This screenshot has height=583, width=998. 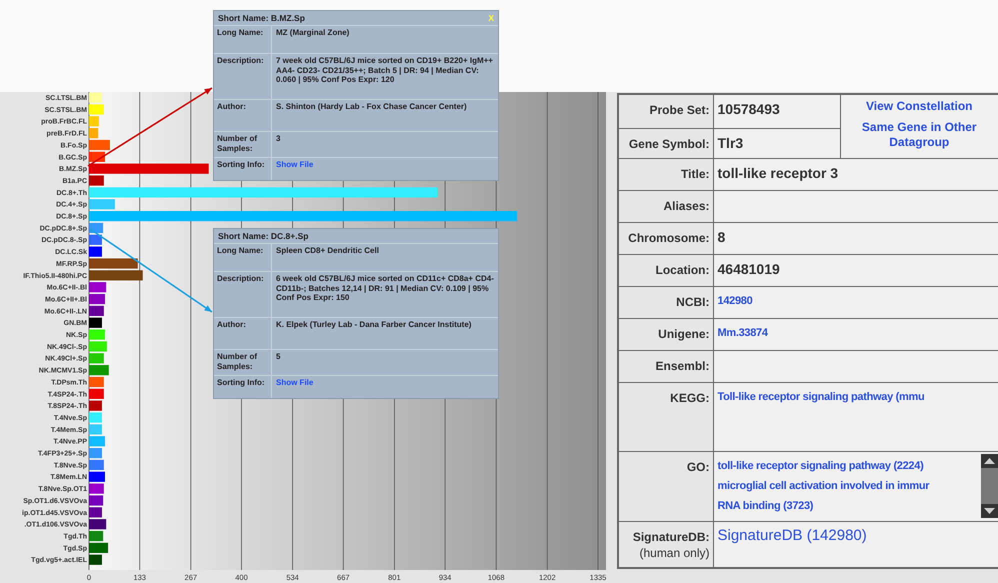 I want to click on field-value: Tlr3, so click(x=731, y=143).